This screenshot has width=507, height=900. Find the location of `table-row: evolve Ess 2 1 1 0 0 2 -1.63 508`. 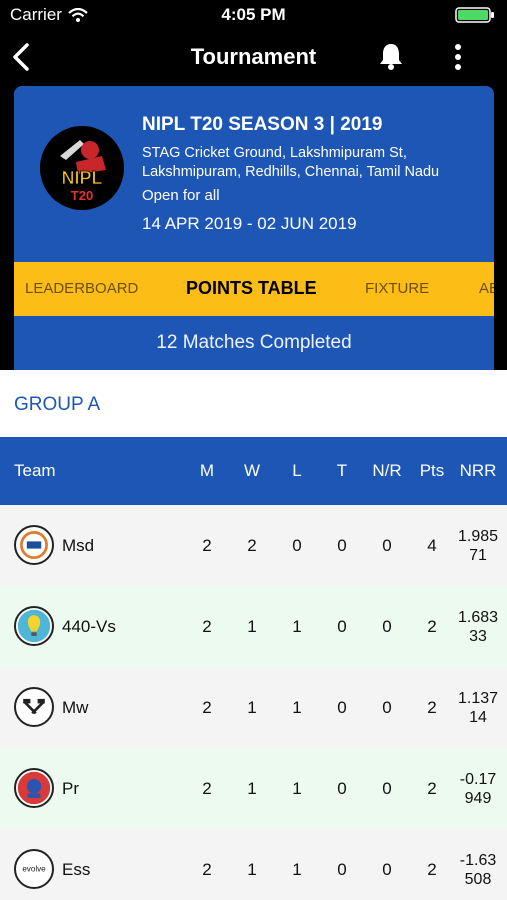

table-row: evolve Ess 2 1 1 0 0 2 -1.63 508 is located at coordinates (253, 864).